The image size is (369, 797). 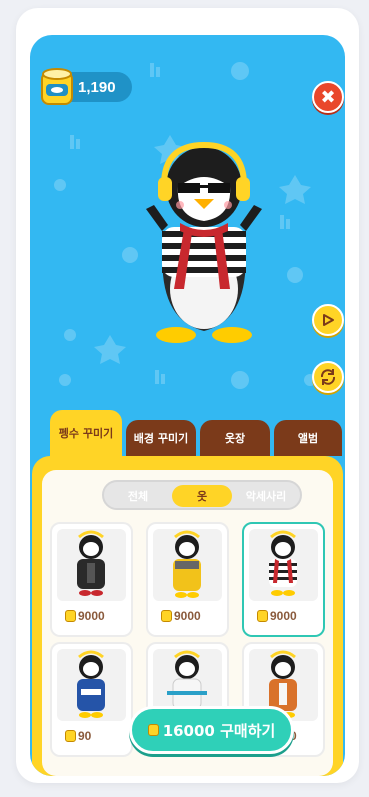 What do you see at coordinates (161, 438) in the screenshot?
I see `tab-background-decorate: 배경 꾸미기` at bounding box center [161, 438].